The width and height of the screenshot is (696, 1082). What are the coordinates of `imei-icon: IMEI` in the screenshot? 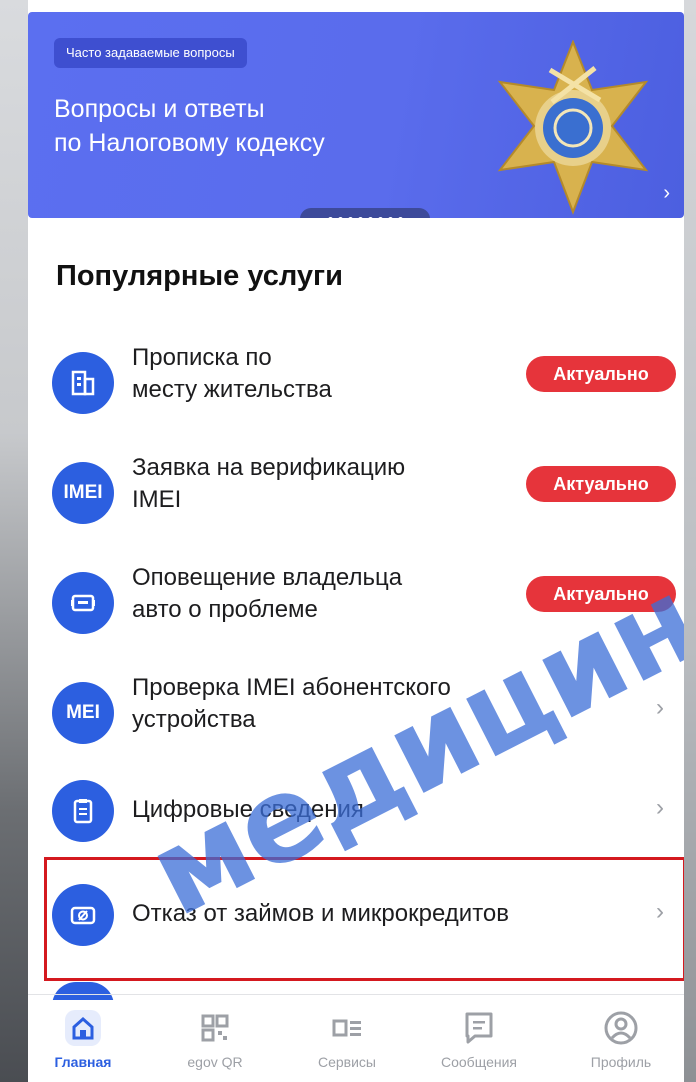 It's located at (83, 493).